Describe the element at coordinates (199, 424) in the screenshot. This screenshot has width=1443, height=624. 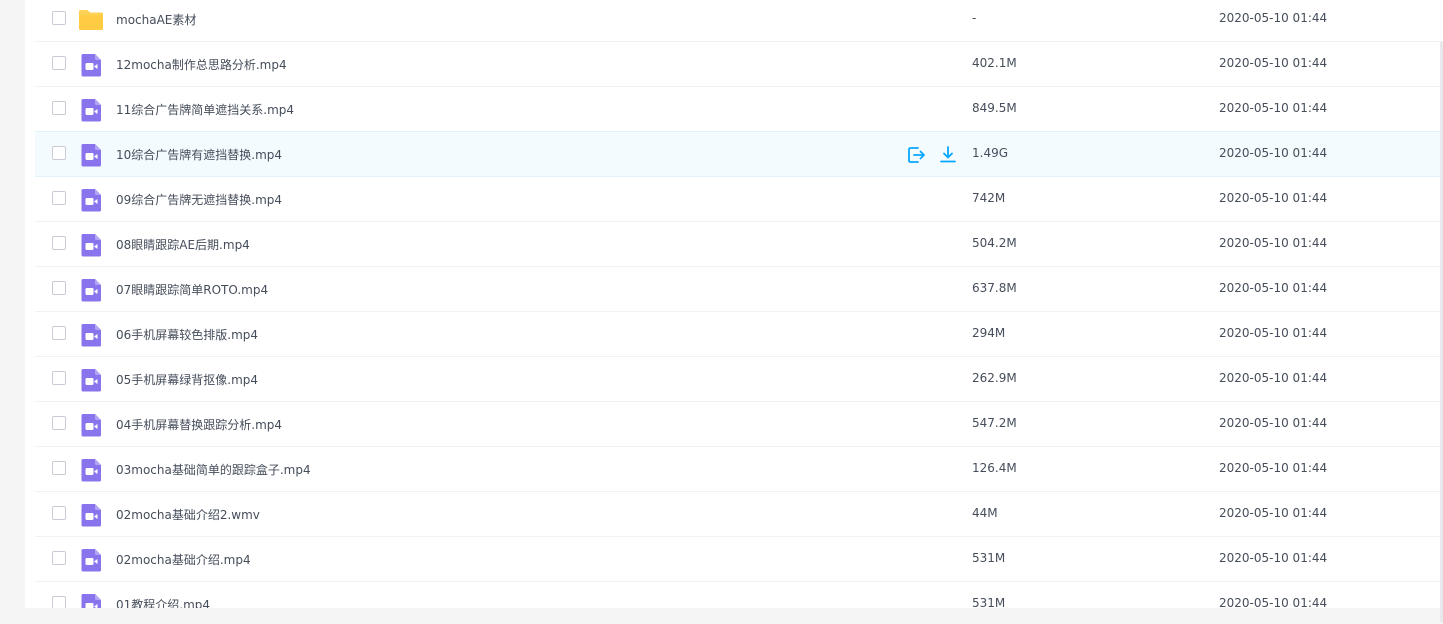
I see `file-name-link: 04手机屏幕替换跟踪分析.mp4` at that location.